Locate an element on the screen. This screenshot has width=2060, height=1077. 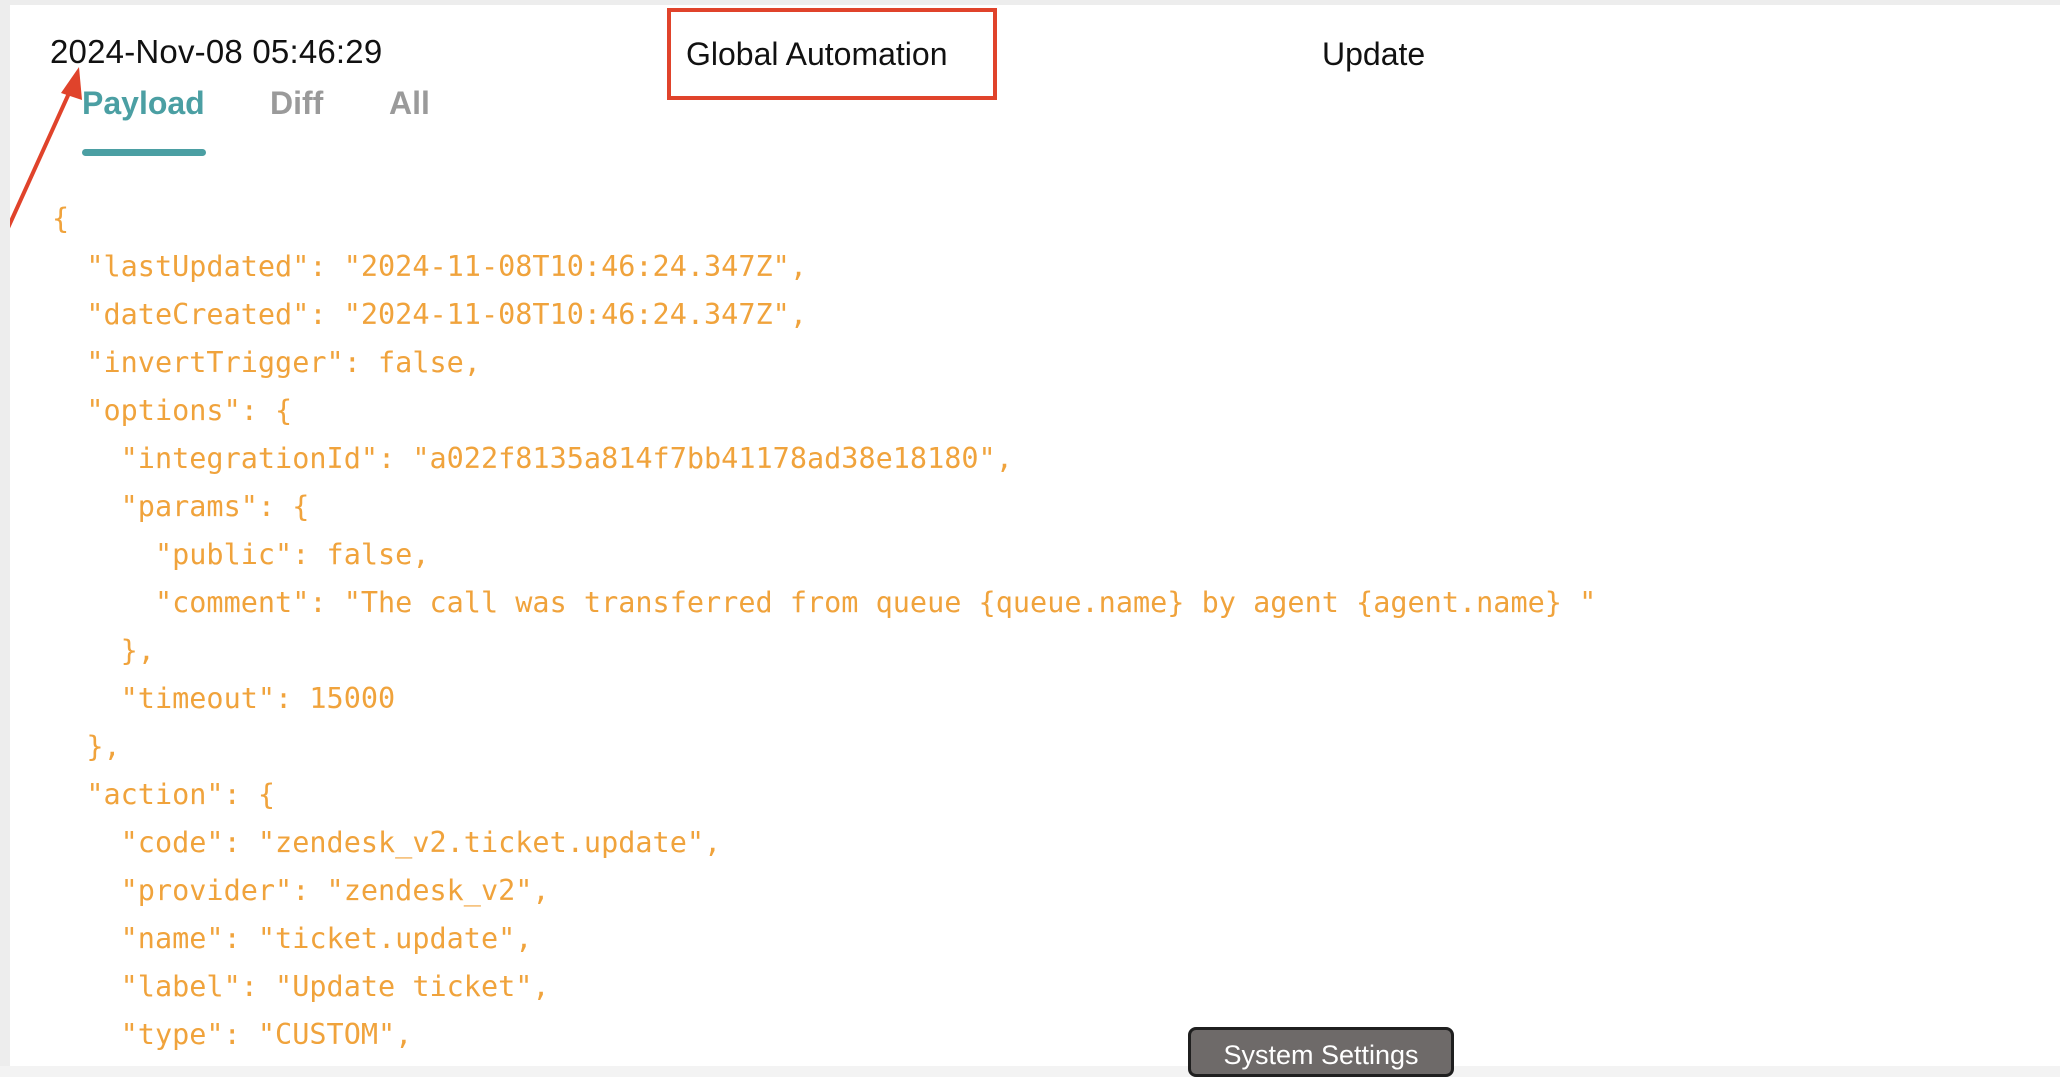
left-edge is located at coordinates (5, 533).